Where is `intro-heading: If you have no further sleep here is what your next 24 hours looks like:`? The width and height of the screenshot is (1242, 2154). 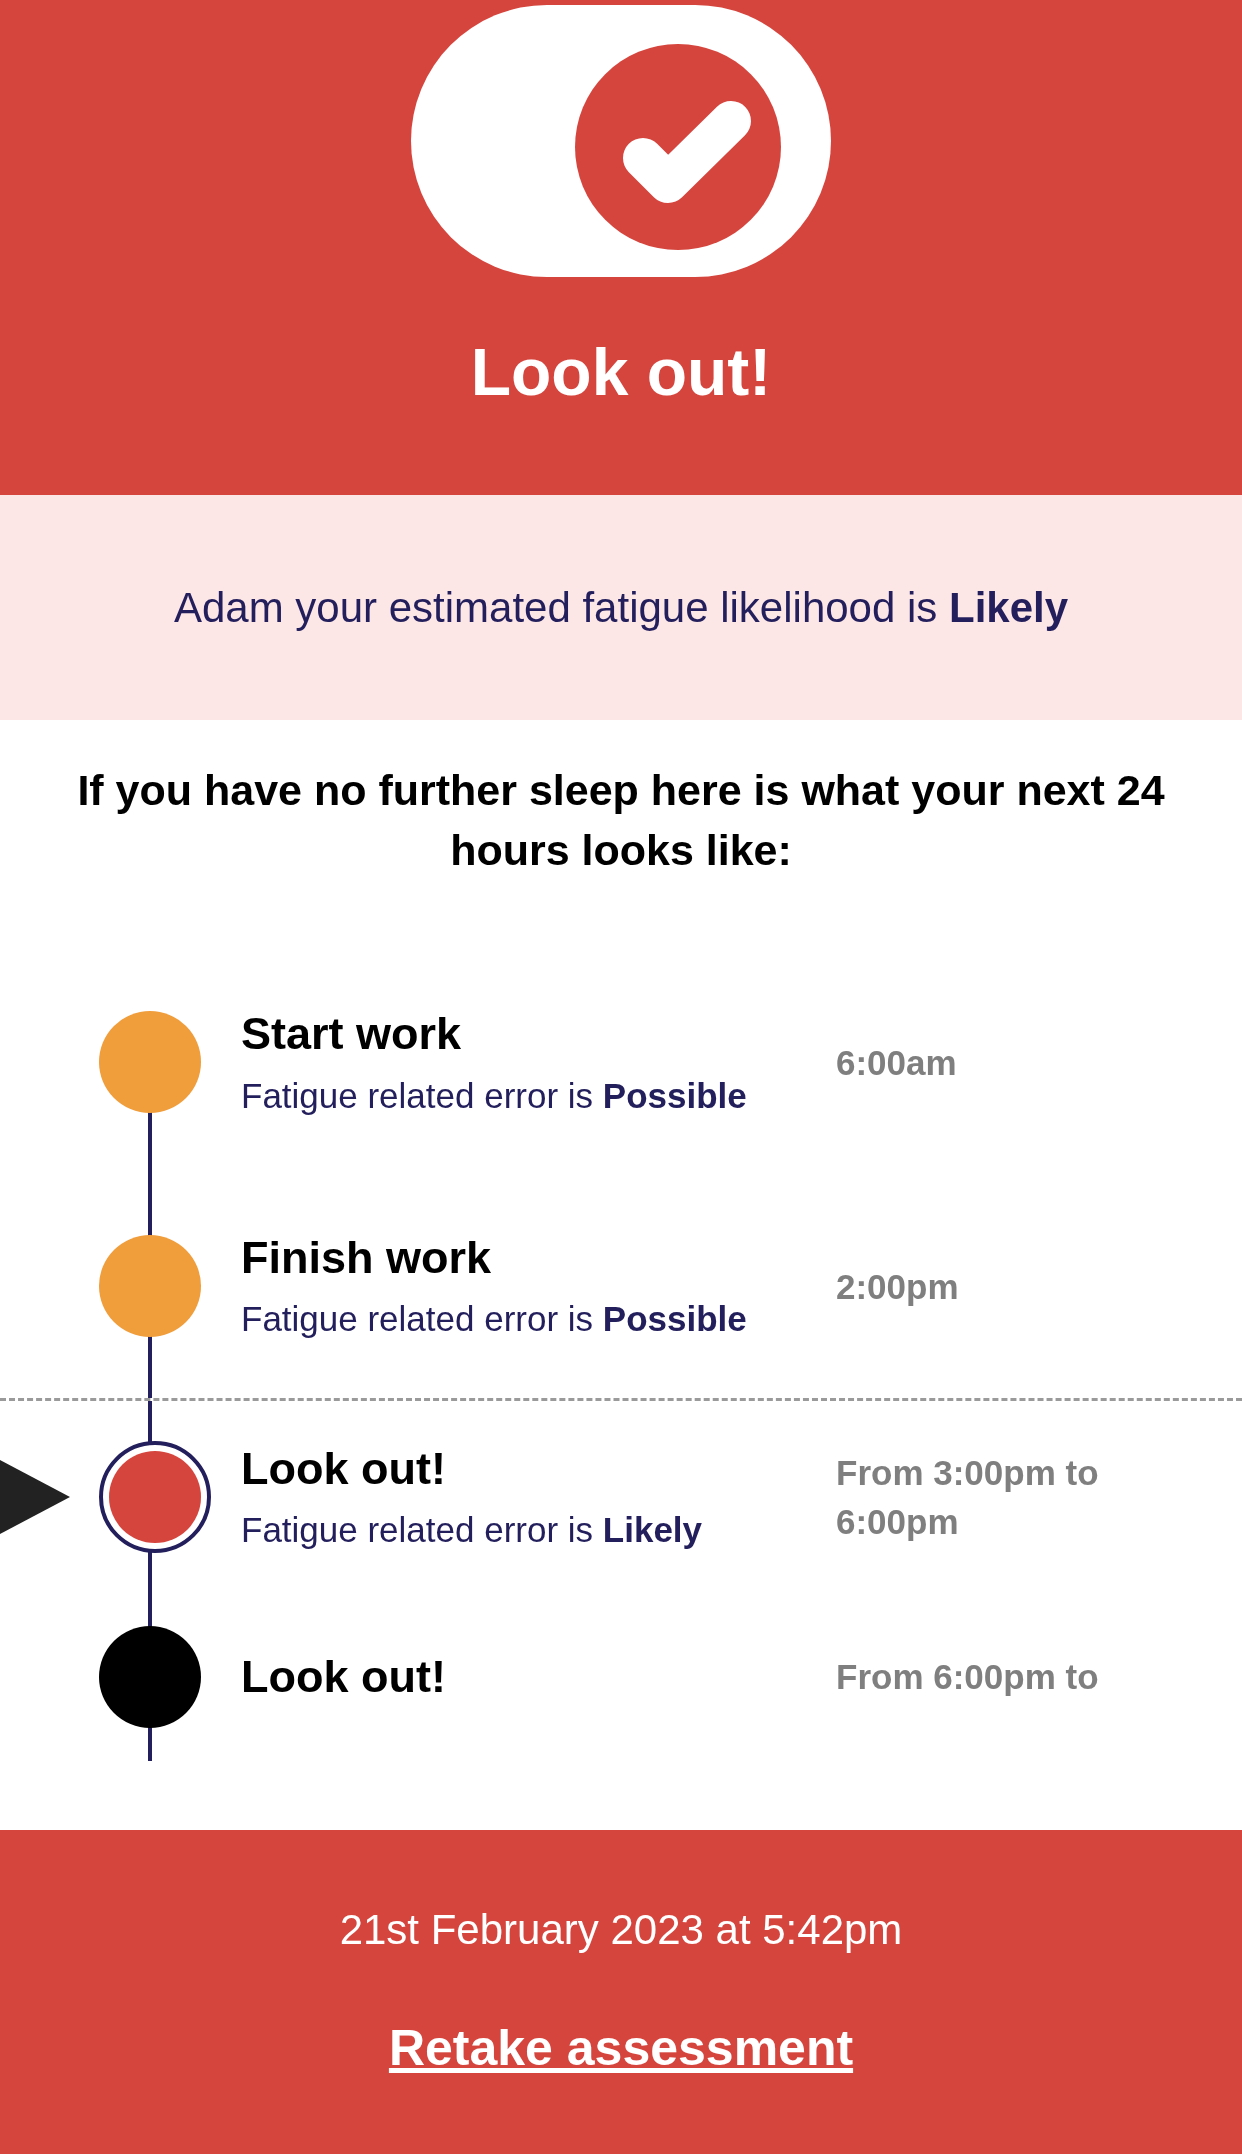
intro-heading: If you have no further sleep here is what your next 24 hours looks like: is located at coordinates (621, 821).